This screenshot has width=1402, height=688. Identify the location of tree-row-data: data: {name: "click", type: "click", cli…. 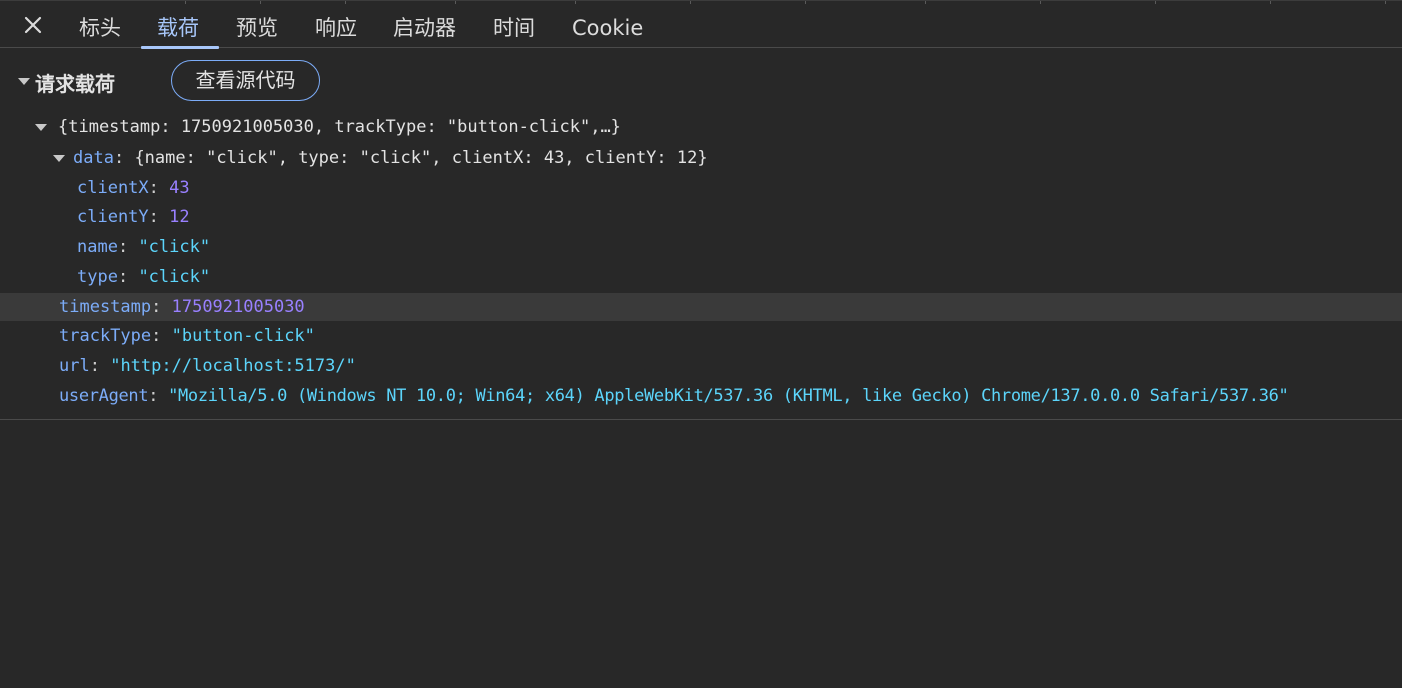
(701, 158).